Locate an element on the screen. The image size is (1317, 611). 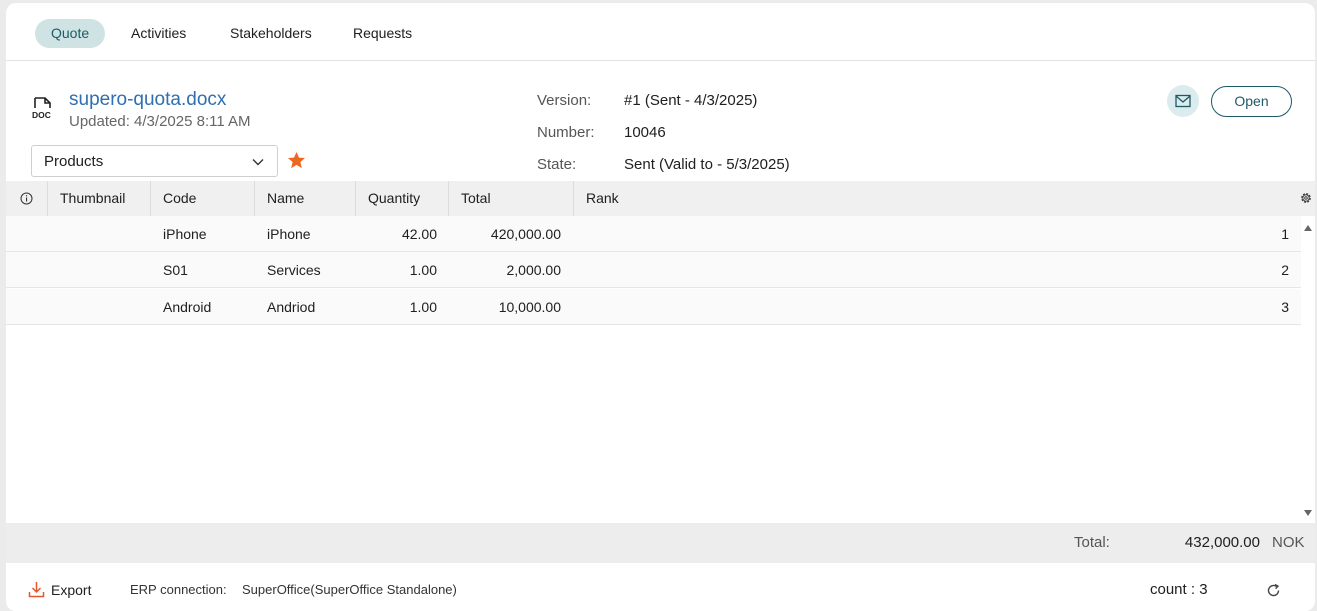
column-header-thumbnail: Thumbnail is located at coordinates (99, 198).